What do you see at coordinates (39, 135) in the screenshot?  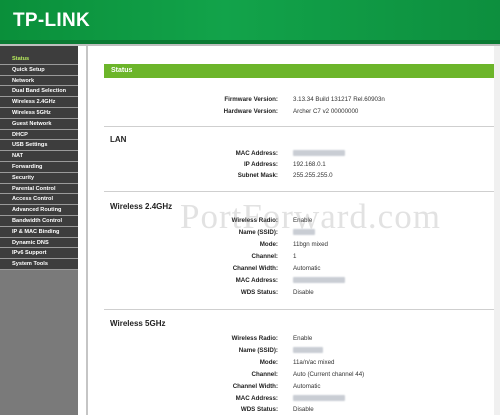 I see `sidebar-item-dhcp: DHCP` at bounding box center [39, 135].